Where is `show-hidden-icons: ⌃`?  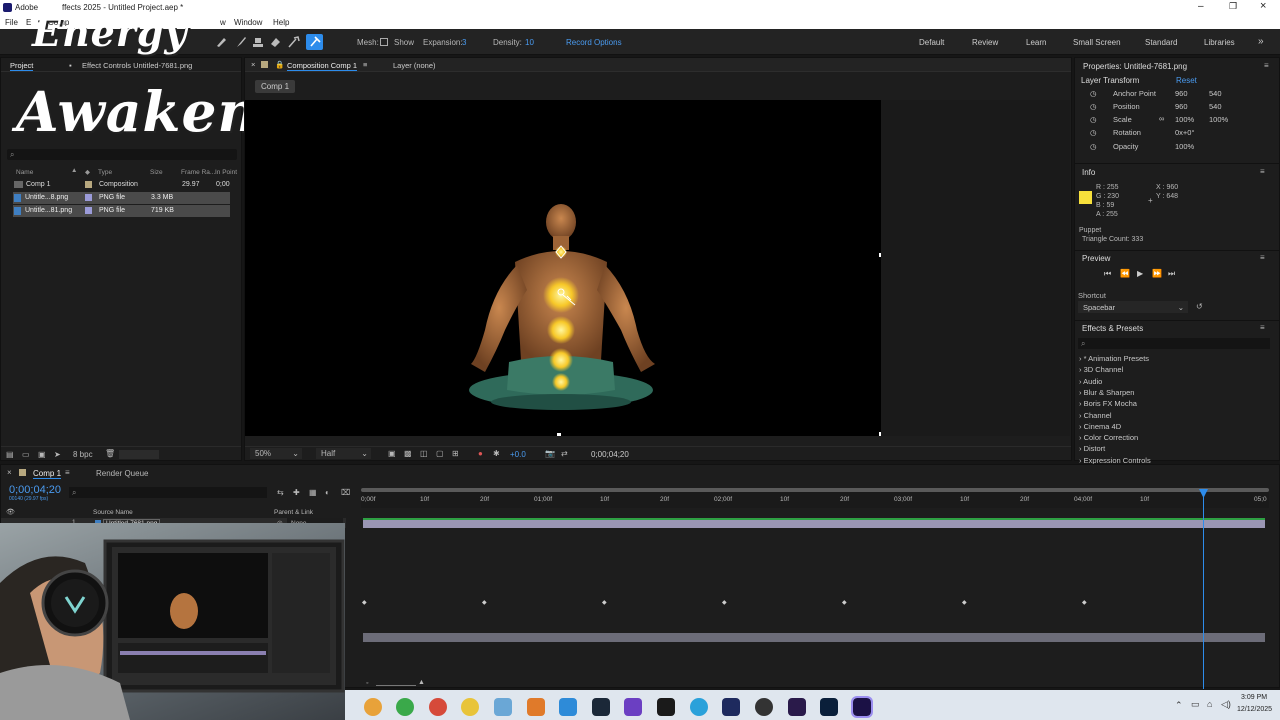 show-hidden-icons: ⌃ is located at coordinates (1179, 705).